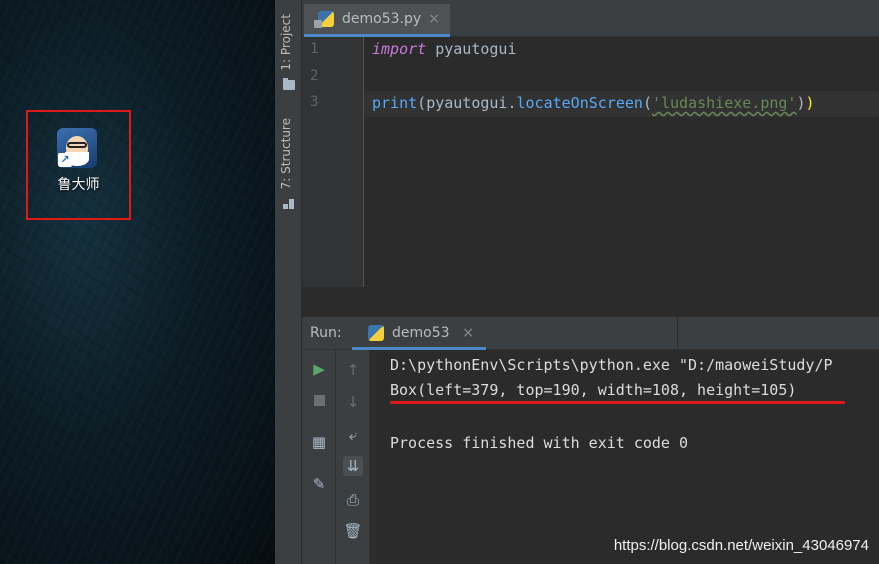 The height and width of the screenshot is (564, 879). I want to click on line-number: 1, so click(314, 49).